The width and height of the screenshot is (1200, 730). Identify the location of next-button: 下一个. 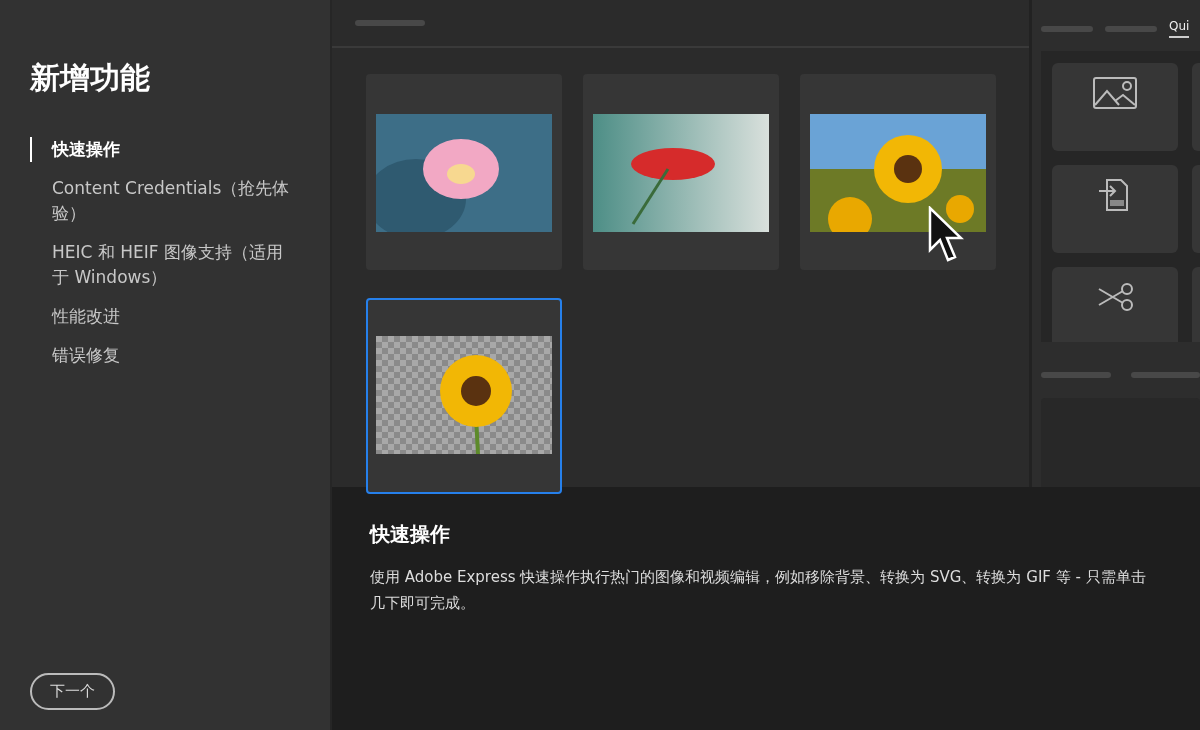
(72, 691).